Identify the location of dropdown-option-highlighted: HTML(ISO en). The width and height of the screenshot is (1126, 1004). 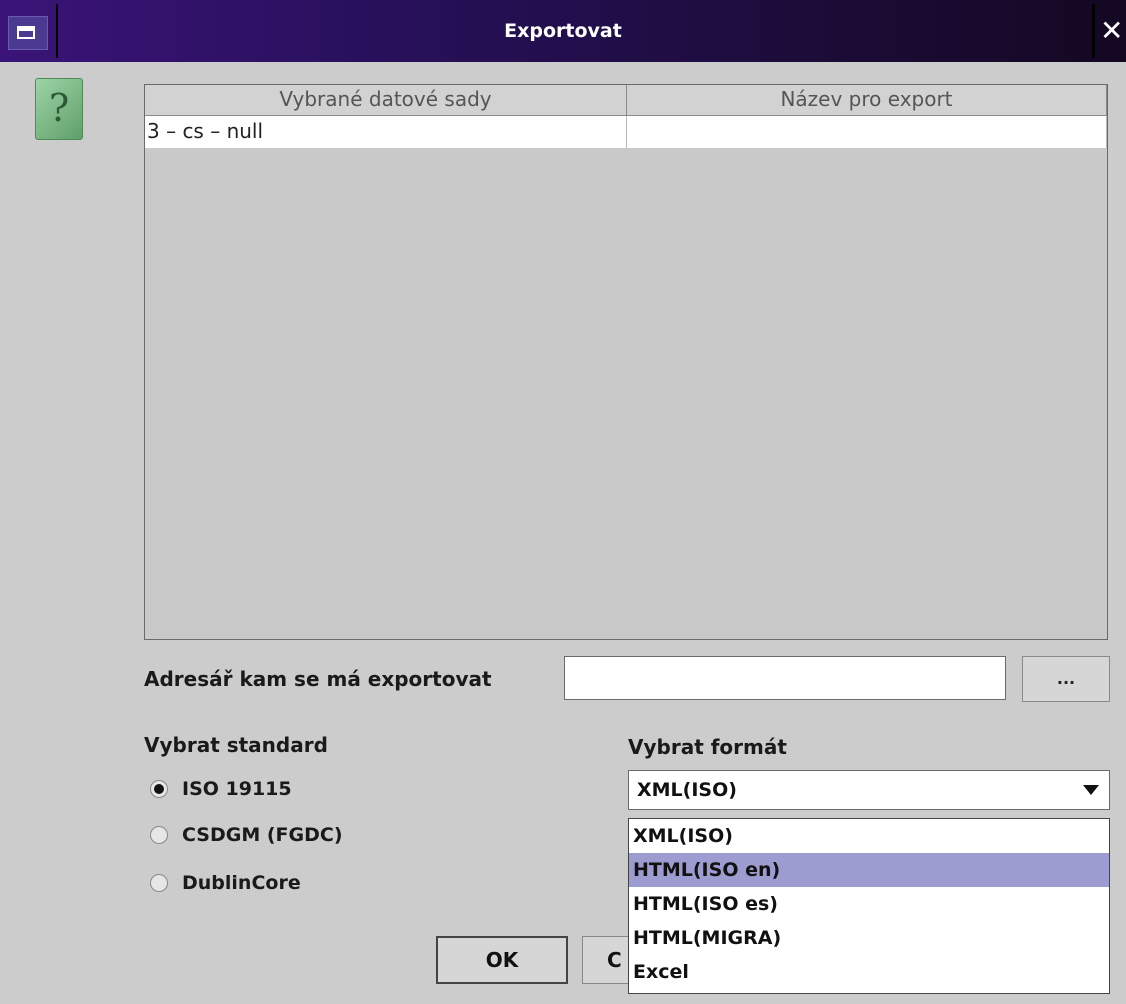
(869, 870).